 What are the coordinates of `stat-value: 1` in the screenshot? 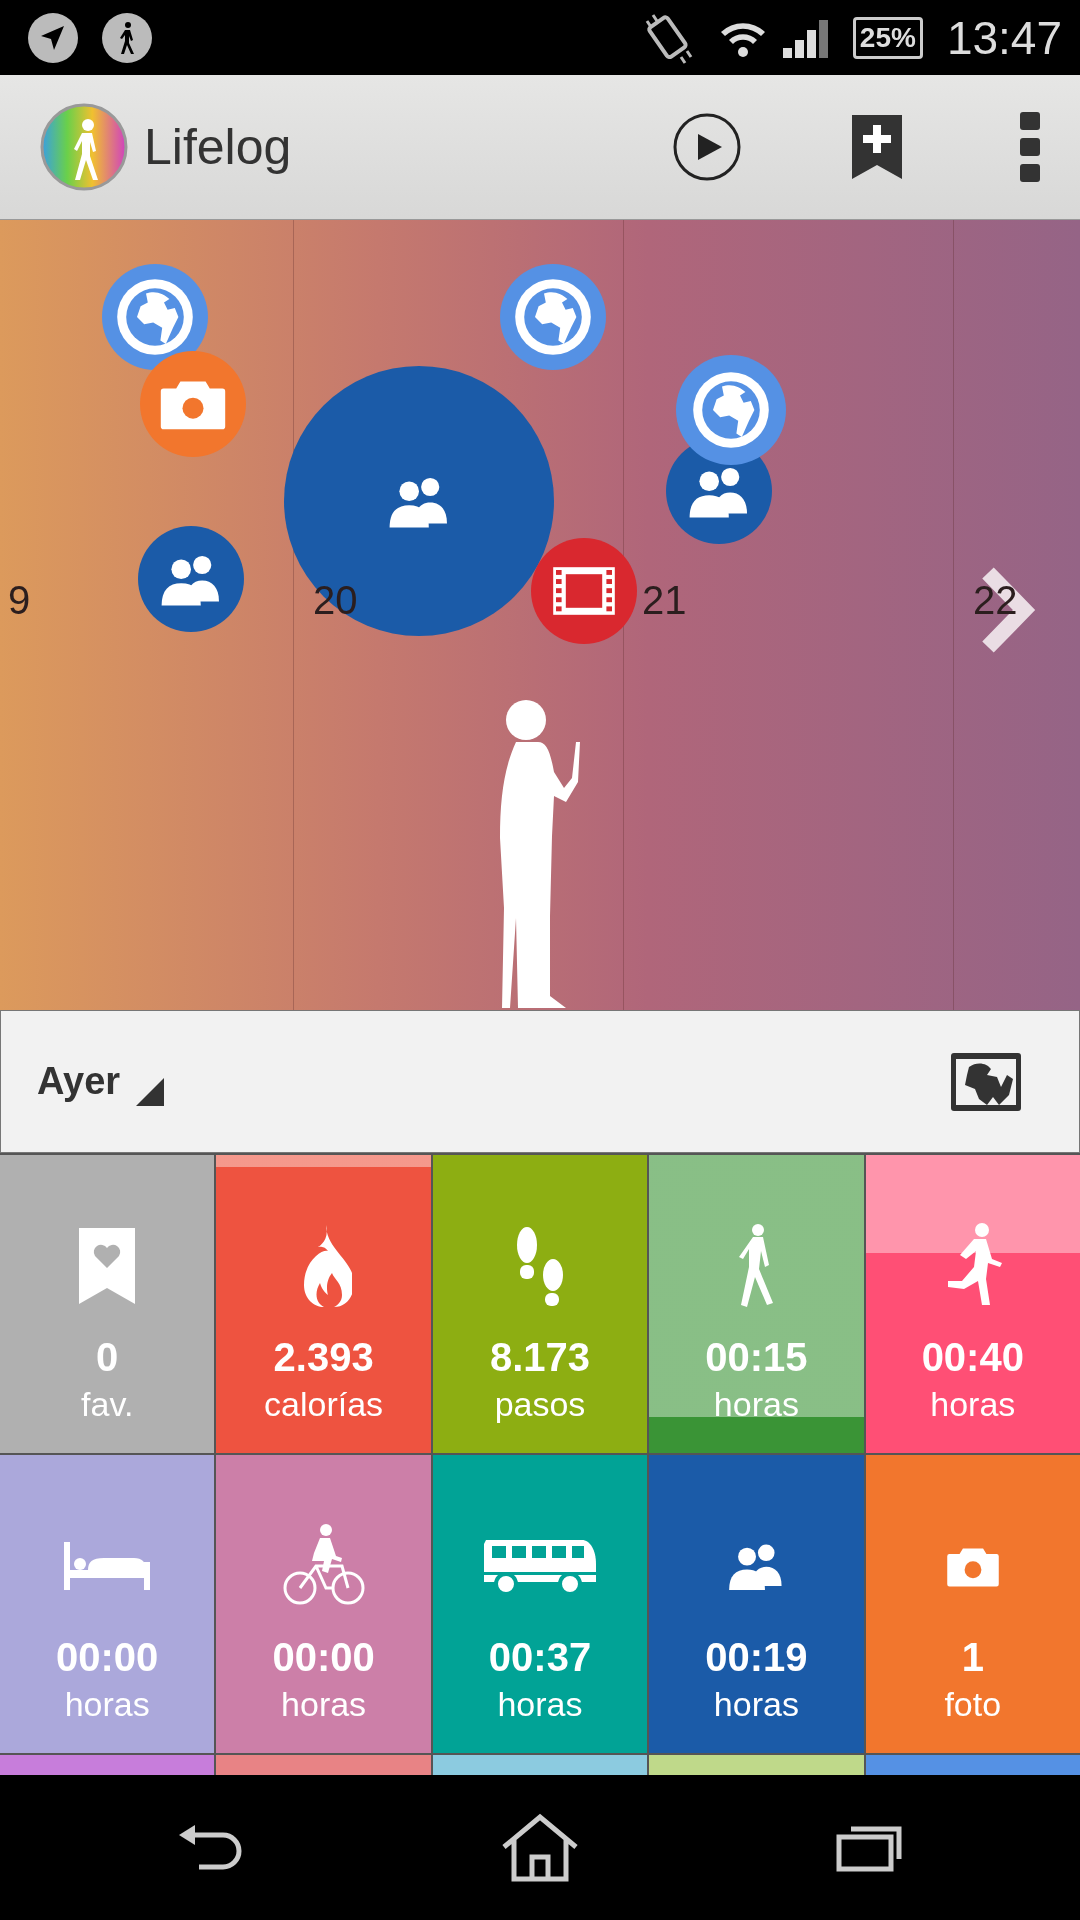 It's located at (972, 1657).